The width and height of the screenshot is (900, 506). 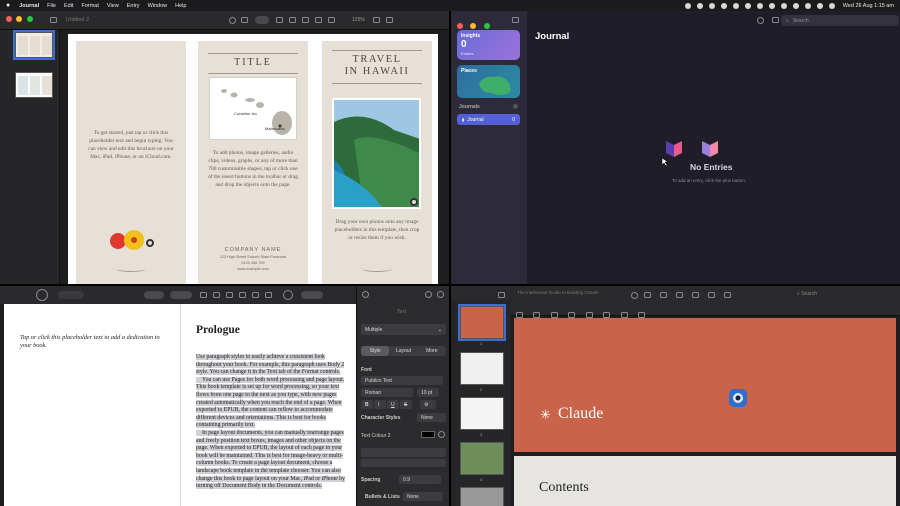 What do you see at coordinates (218, 330) in the screenshot?
I see `chapter-heading: Prologue` at bounding box center [218, 330].